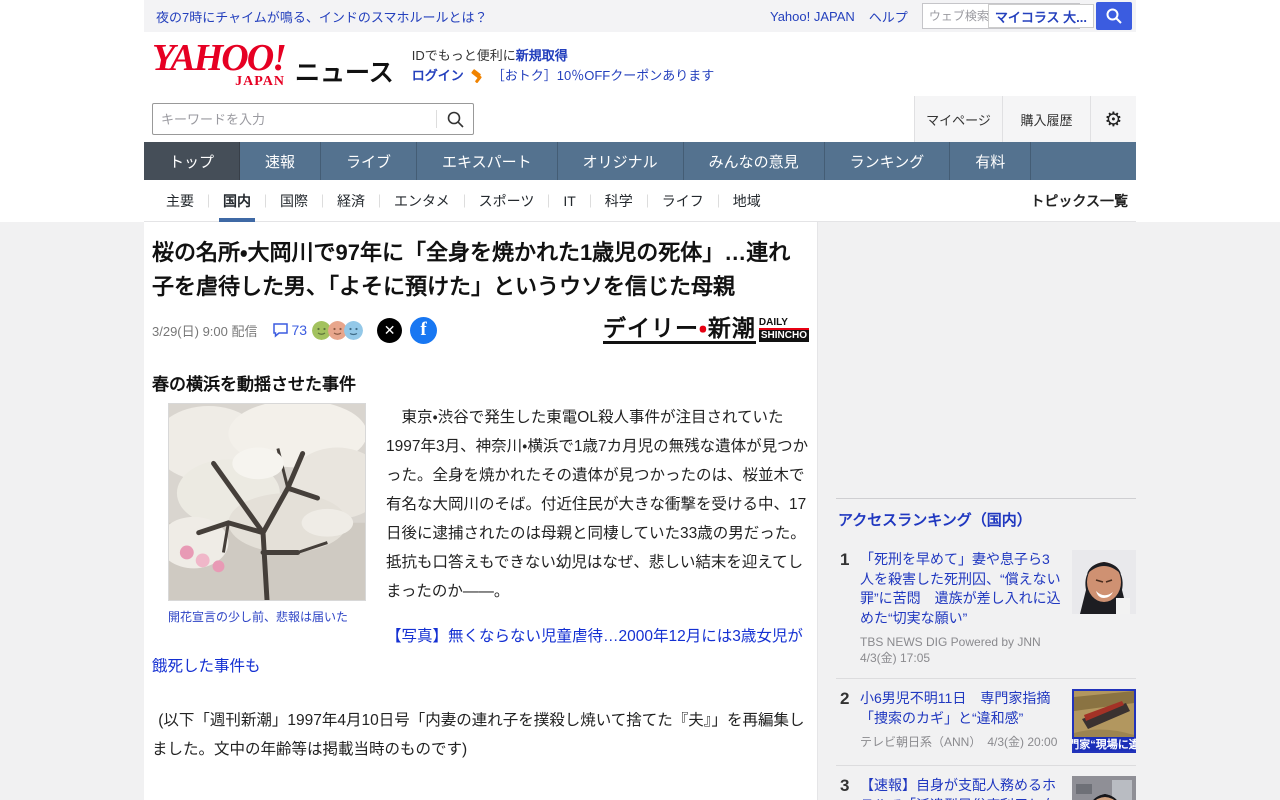 The width and height of the screenshot is (1280, 800). What do you see at coordinates (888, 16) in the screenshot?
I see `help-link: ヘルプ` at bounding box center [888, 16].